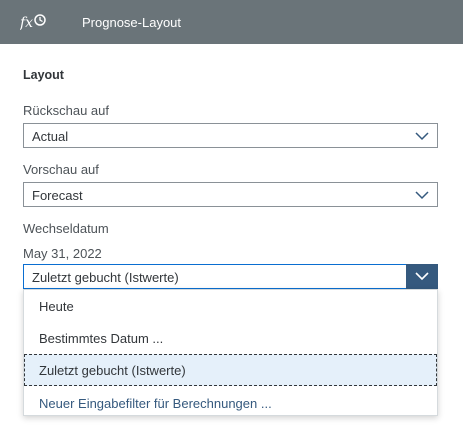 This screenshot has width=463, height=428. Describe the element at coordinates (26, 23) in the screenshot. I see `svg-text: fx` at that location.